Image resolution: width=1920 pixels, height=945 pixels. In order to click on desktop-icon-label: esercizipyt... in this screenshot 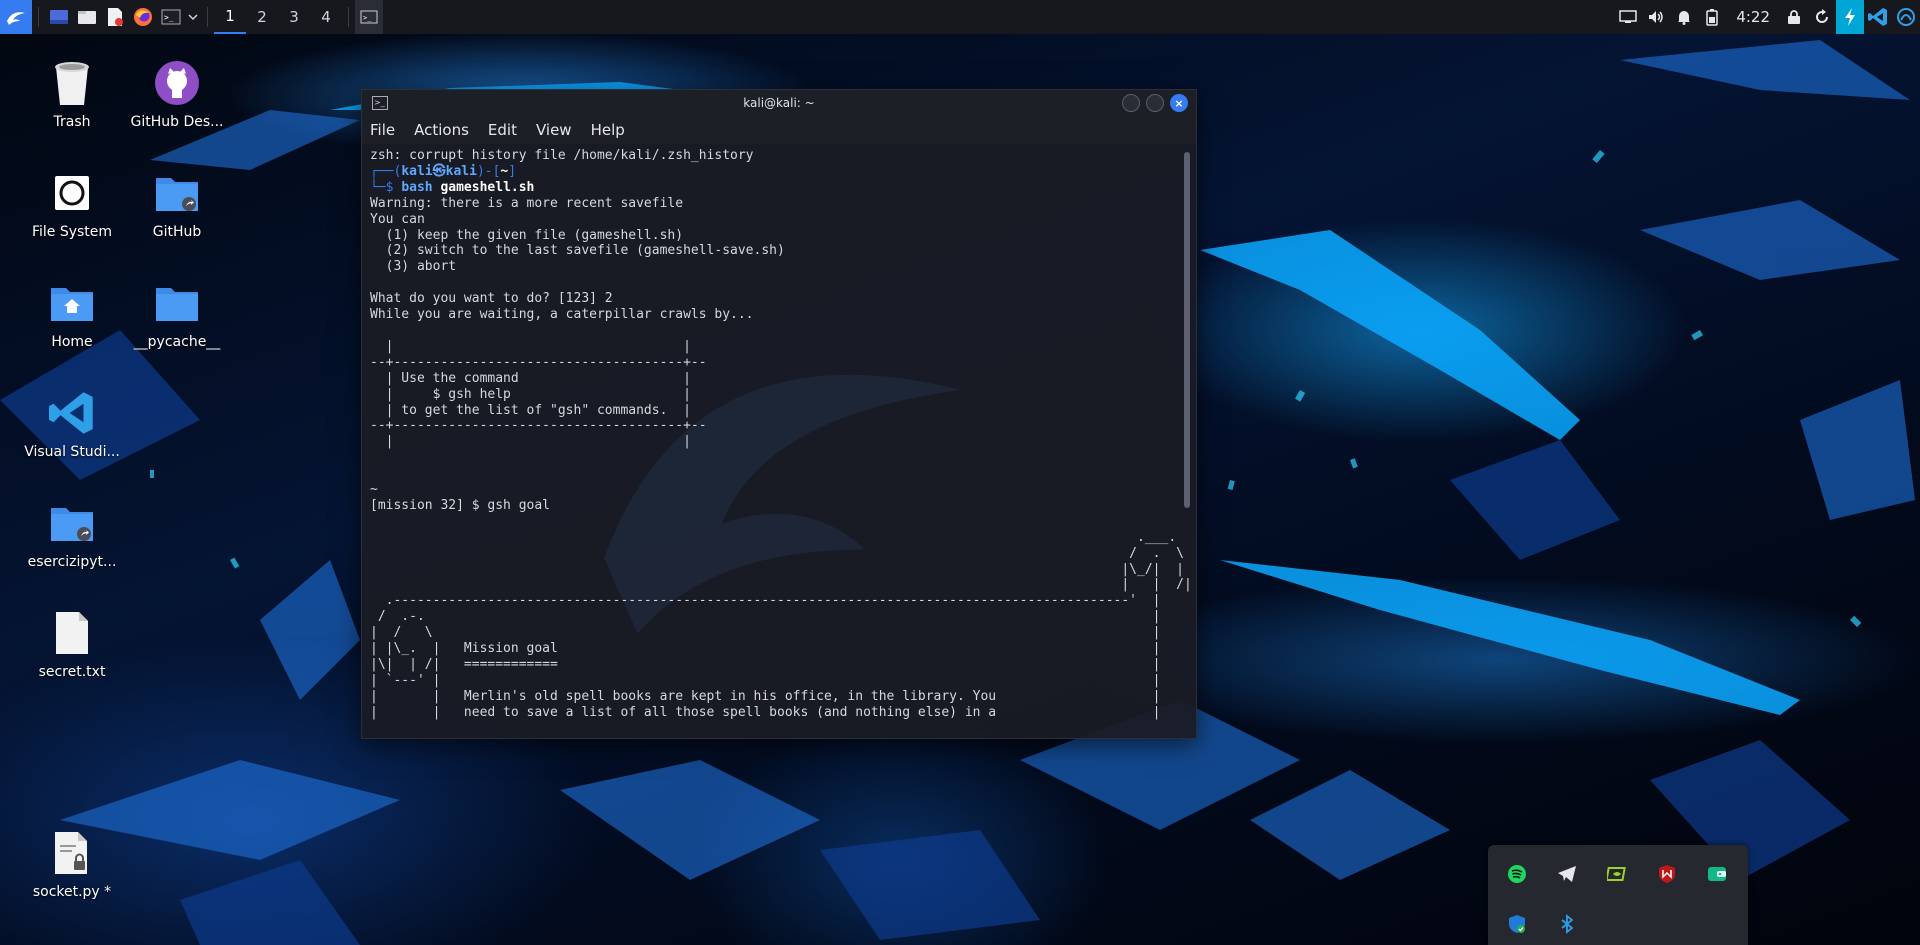, I will do `click(72, 562)`.